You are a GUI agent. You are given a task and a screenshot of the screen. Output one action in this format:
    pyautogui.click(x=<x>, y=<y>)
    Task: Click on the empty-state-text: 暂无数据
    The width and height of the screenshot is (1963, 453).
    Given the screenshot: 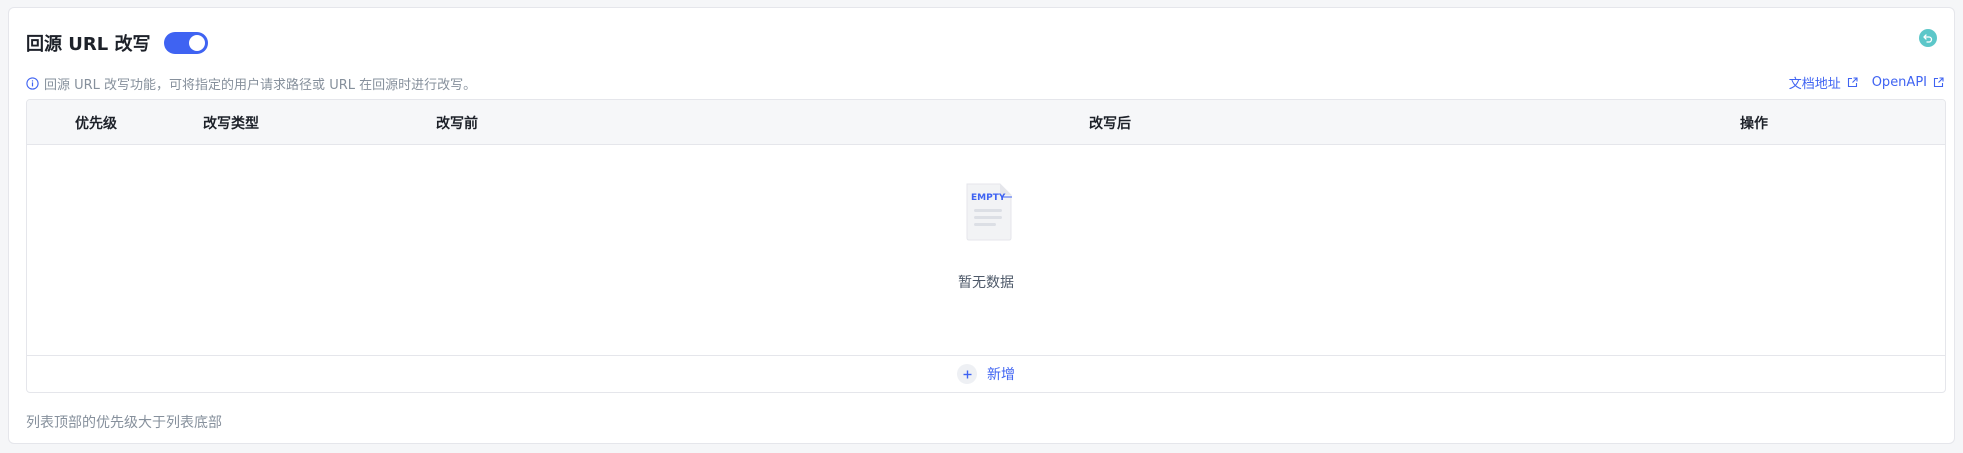 What is the action you would take?
    pyautogui.click(x=986, y=283)
    